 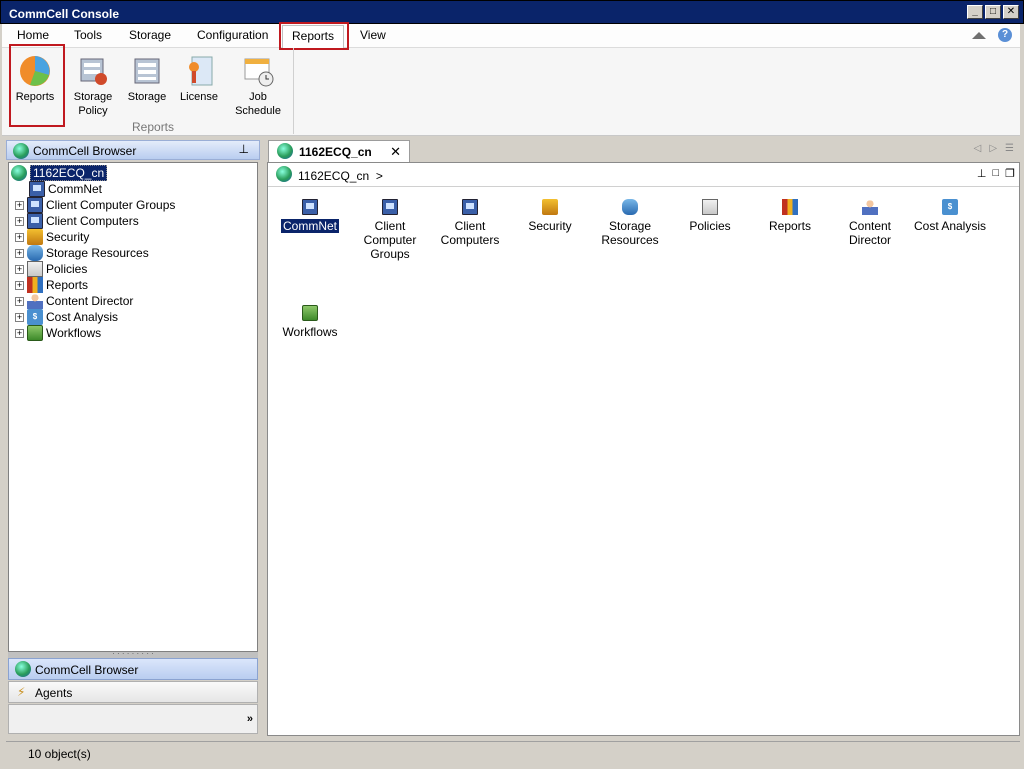 What do you see at coordinates (75, 189) in the screenshot?
I see `tree-item-label: CommNet` at bounding box center [75, 189].